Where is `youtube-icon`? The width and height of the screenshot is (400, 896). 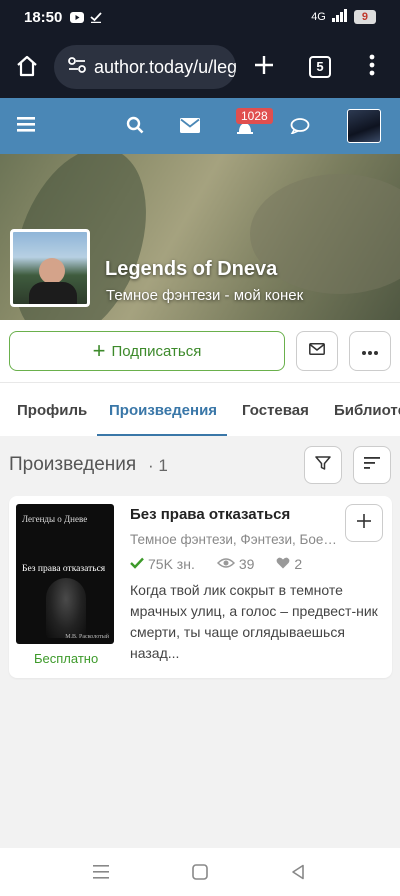 youtube-icon is located at coordinates (77, 19).